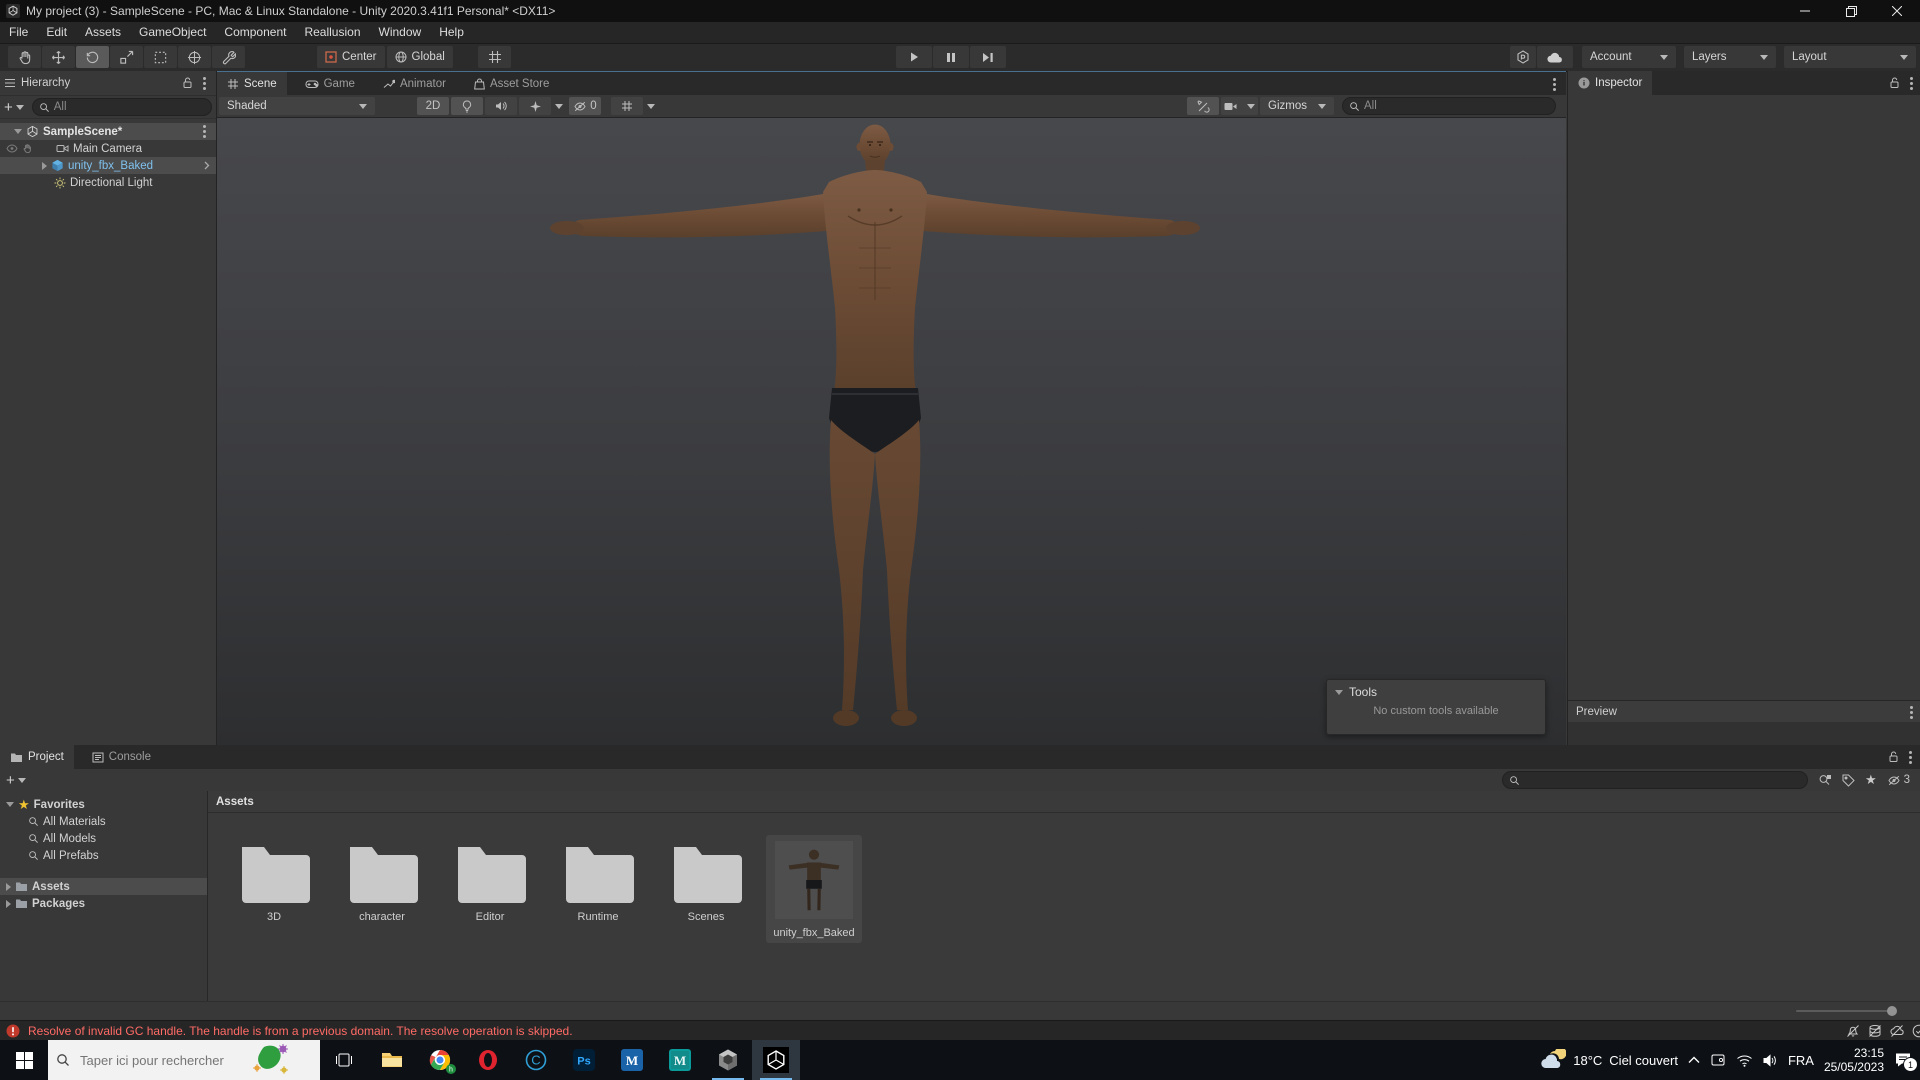 The height and width of the screenshot is (1080, 1920). What do you see at coordinates (126, 57) in the screenshot?
I see `scale-tool-button` at bounding box center [126, 57].